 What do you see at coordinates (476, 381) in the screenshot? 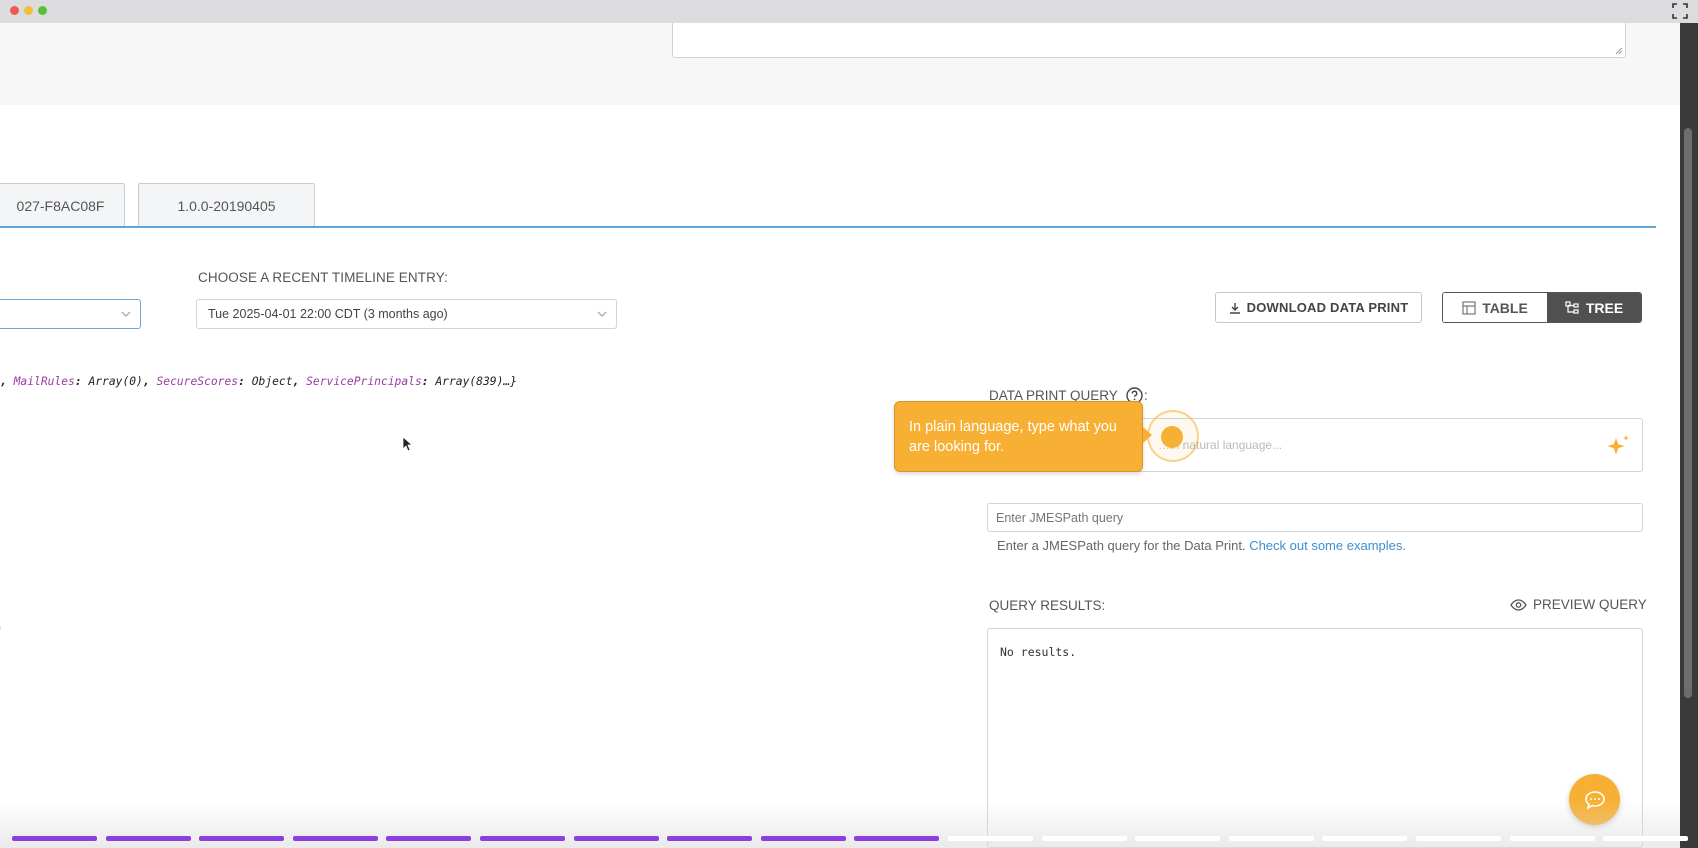
I see `tree-value: Array(839)…}` at bounding box center [476, 381].